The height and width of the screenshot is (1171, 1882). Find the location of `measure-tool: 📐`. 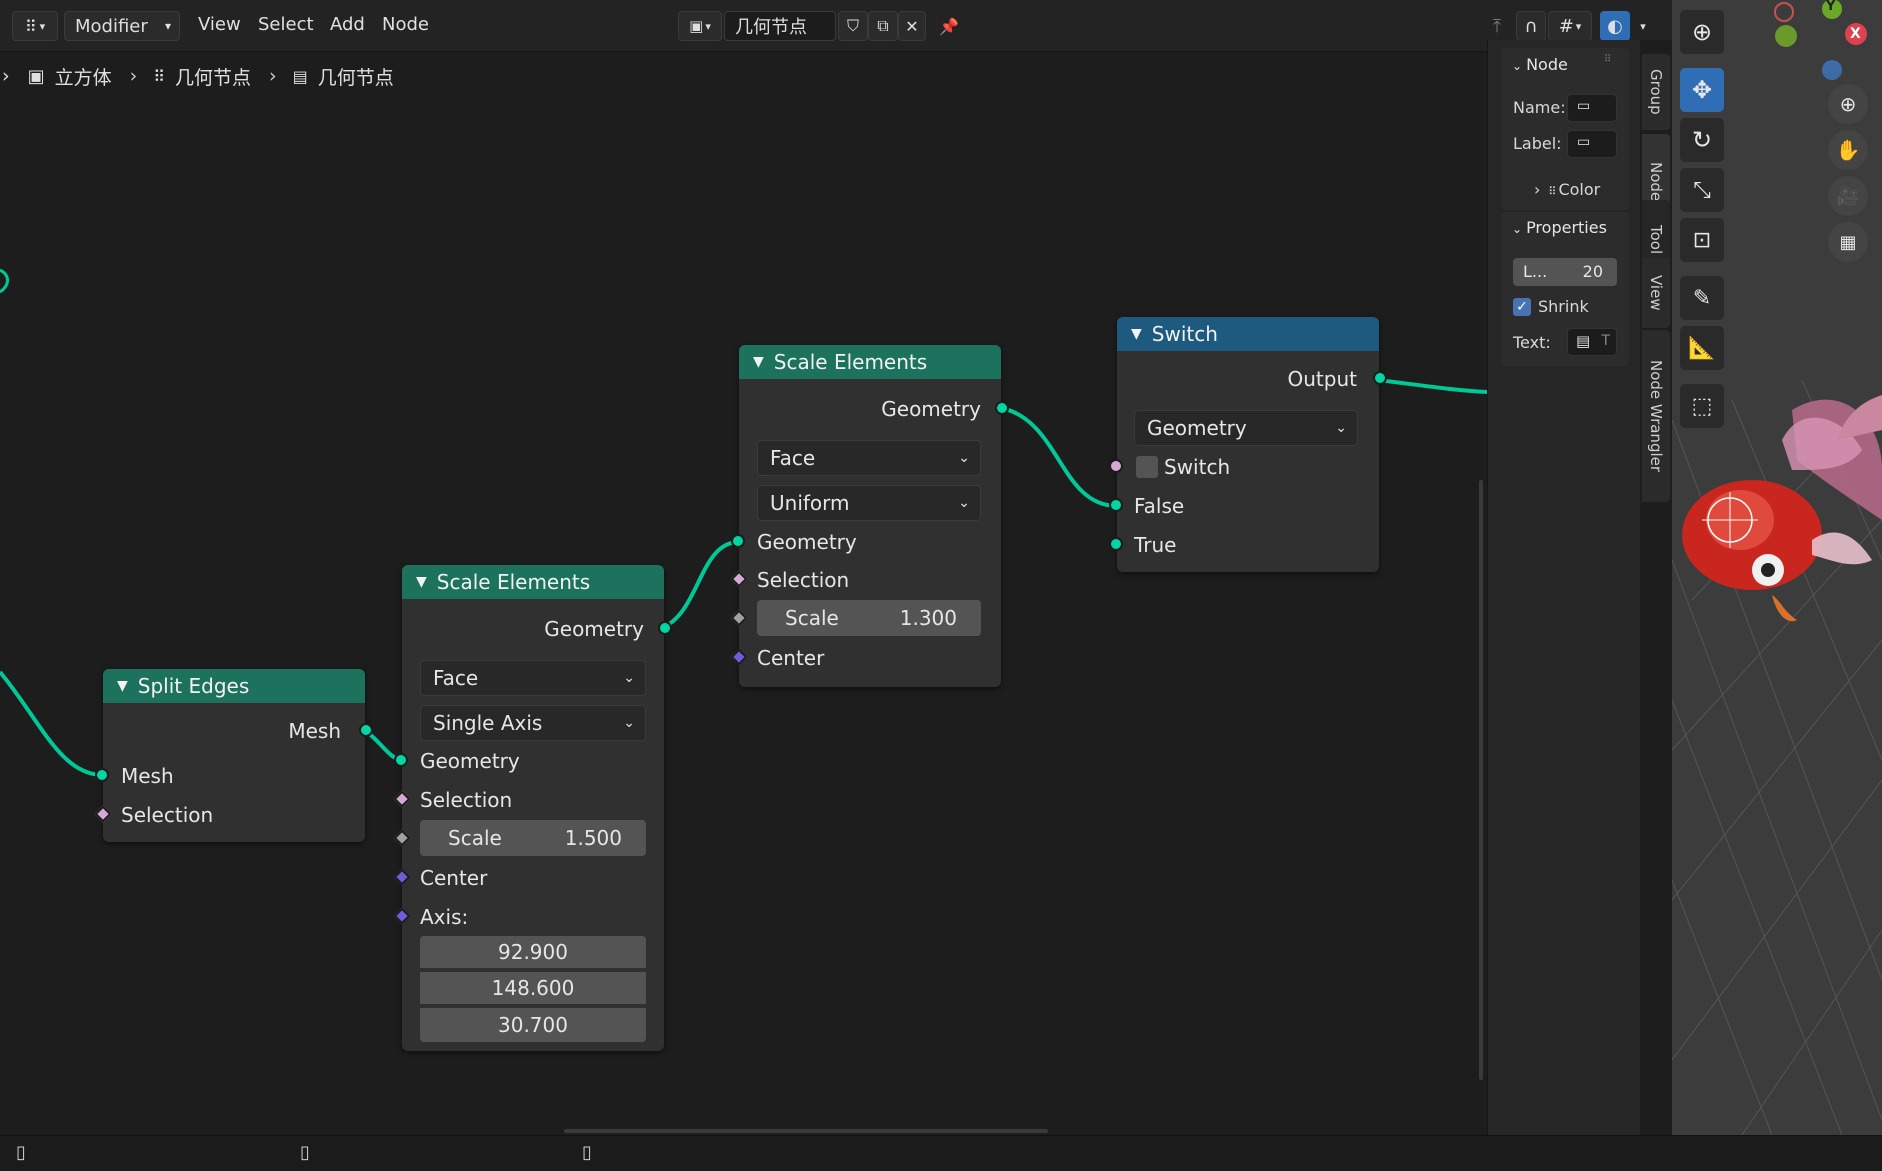

measure-tool: 📐 is located at coordinates (1702, 348).